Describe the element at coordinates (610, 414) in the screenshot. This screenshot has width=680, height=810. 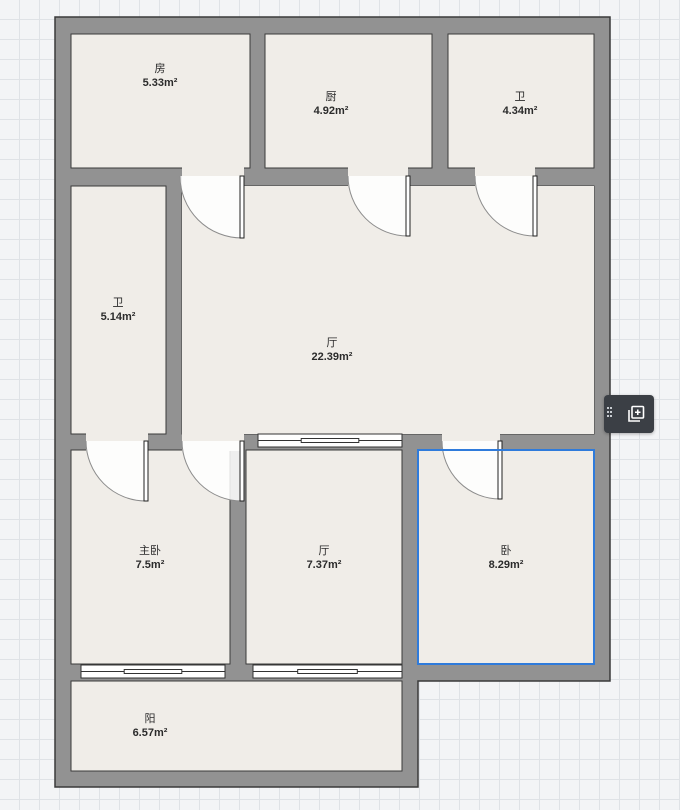
I see `drag-handle-icon` at that location.